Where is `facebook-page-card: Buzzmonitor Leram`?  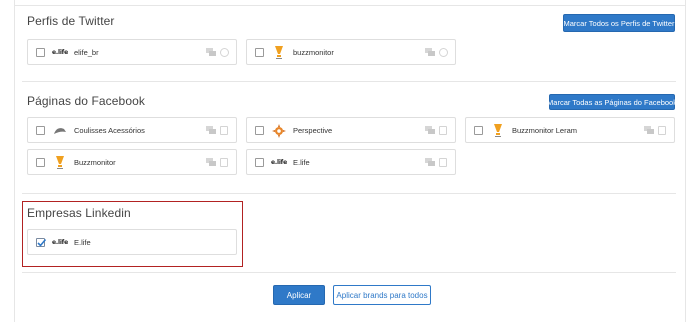
facebook-page-card: Buzzmonitor Leram is located at coordinates (570, 130).